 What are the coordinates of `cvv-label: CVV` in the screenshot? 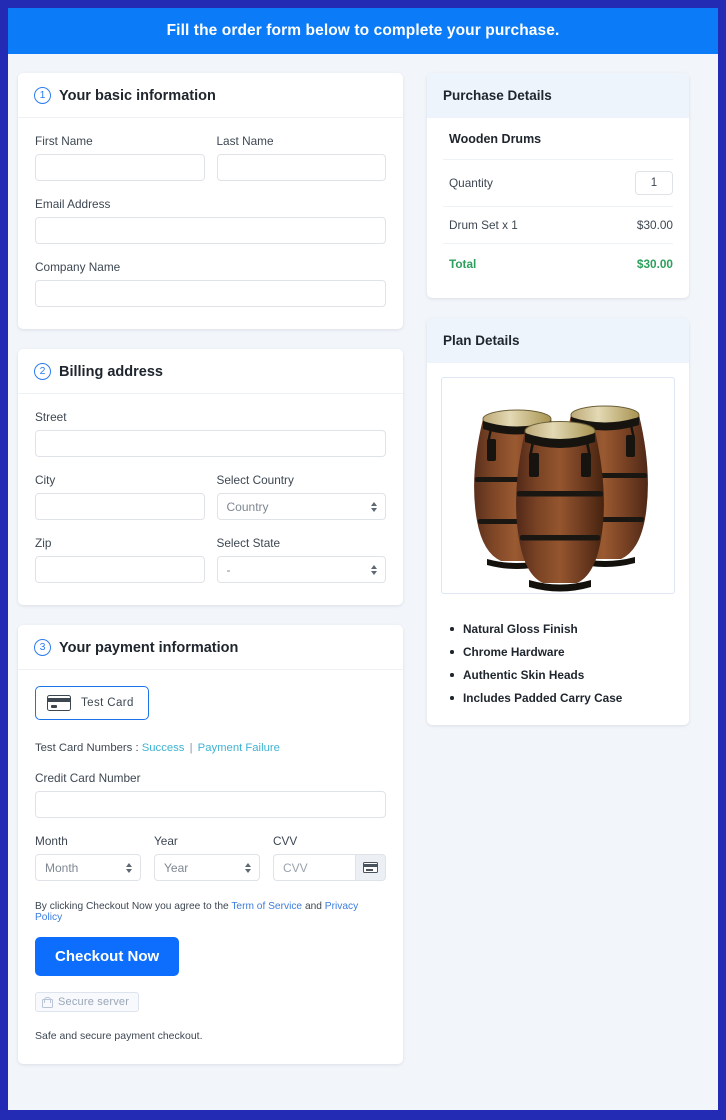 It's located at (285, 841).